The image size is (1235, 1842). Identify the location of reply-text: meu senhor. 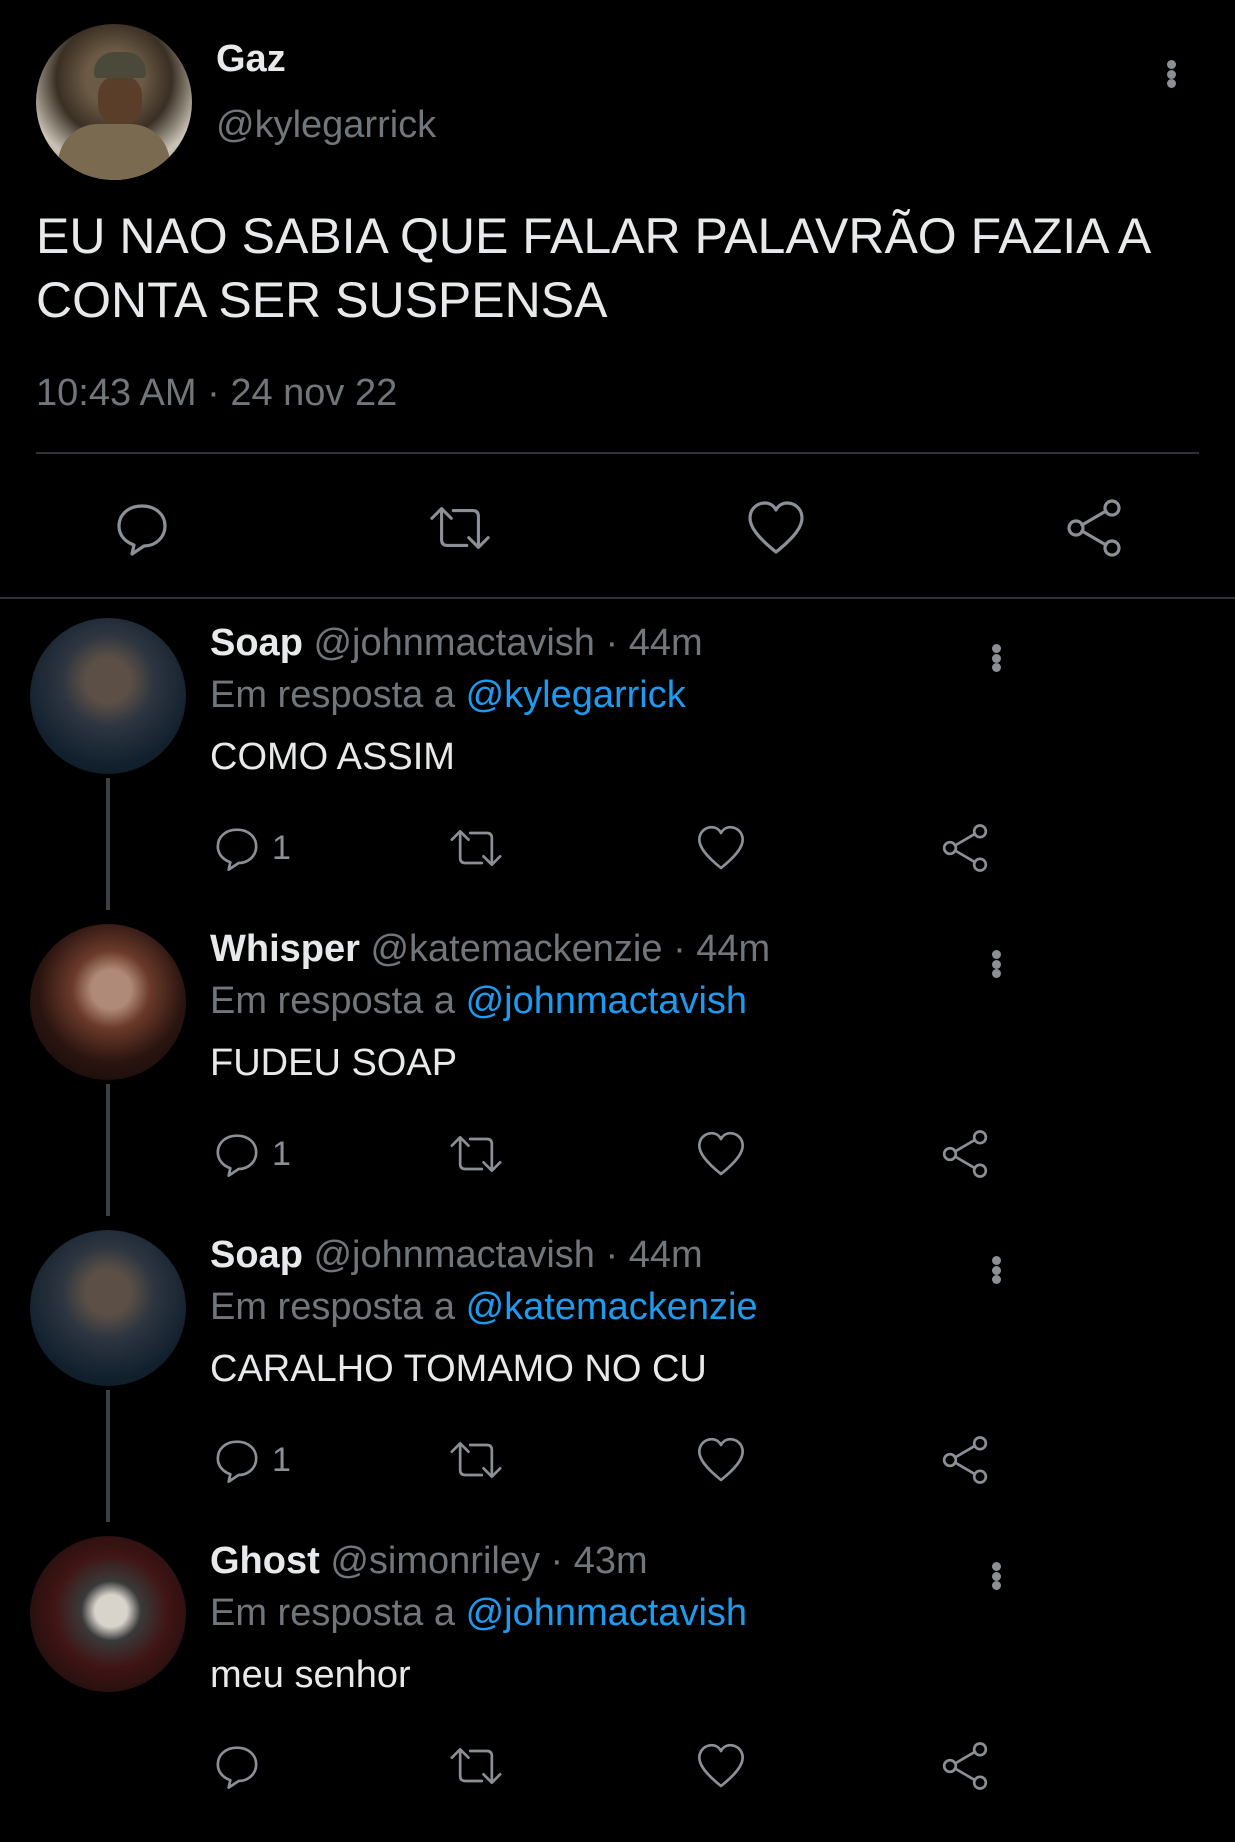
(310, 1675).